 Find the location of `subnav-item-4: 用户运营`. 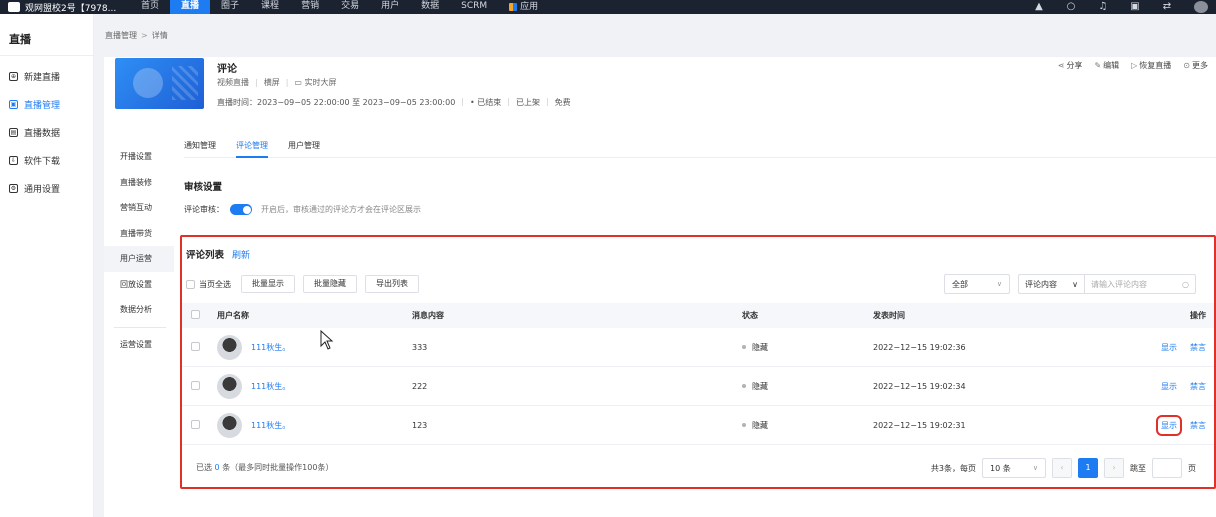

subnav-item-4: 用户运营 is located at coordinates (139, 259).